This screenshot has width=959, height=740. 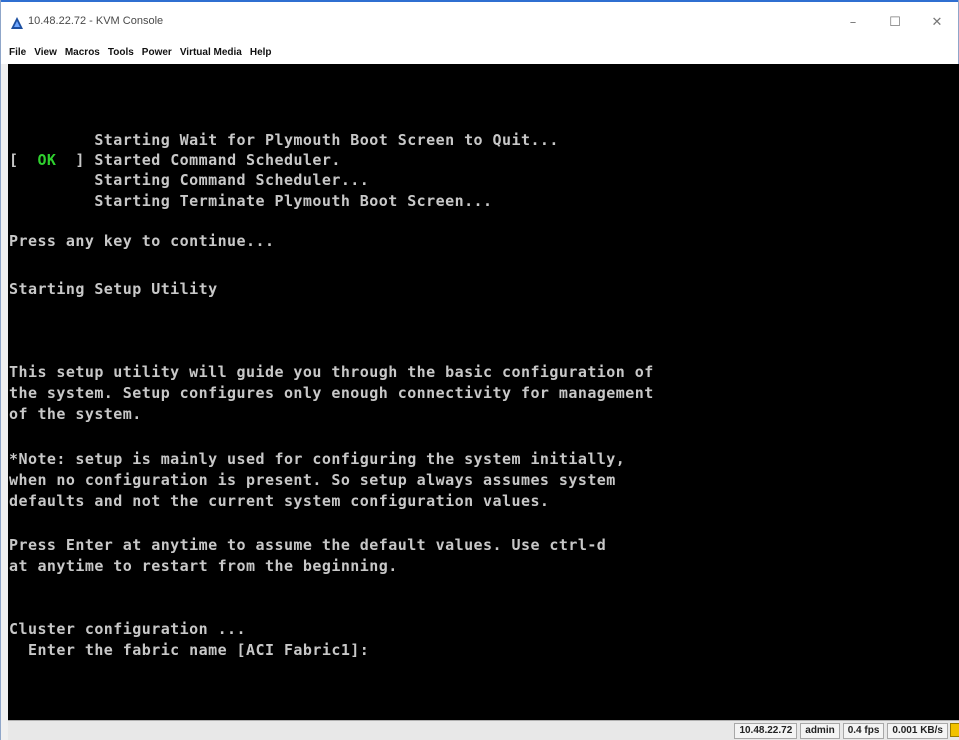 I want to click on menu-tools: Tools, so click(x=121, y=52).